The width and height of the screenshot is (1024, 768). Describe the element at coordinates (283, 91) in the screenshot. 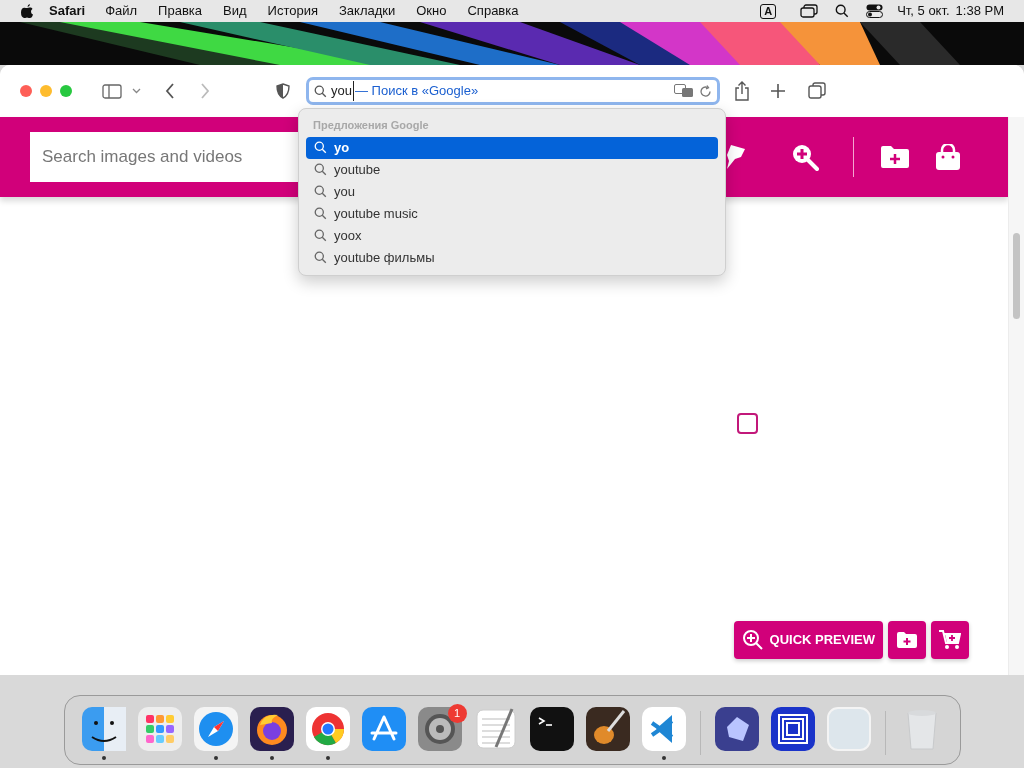

I see `shield-icon` at that location.